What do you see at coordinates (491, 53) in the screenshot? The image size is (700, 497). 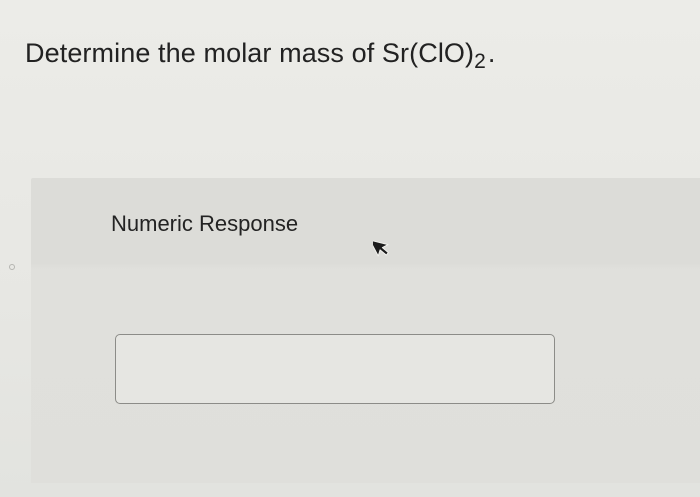 I see `question-period: .` at bounding box center [491, 53].